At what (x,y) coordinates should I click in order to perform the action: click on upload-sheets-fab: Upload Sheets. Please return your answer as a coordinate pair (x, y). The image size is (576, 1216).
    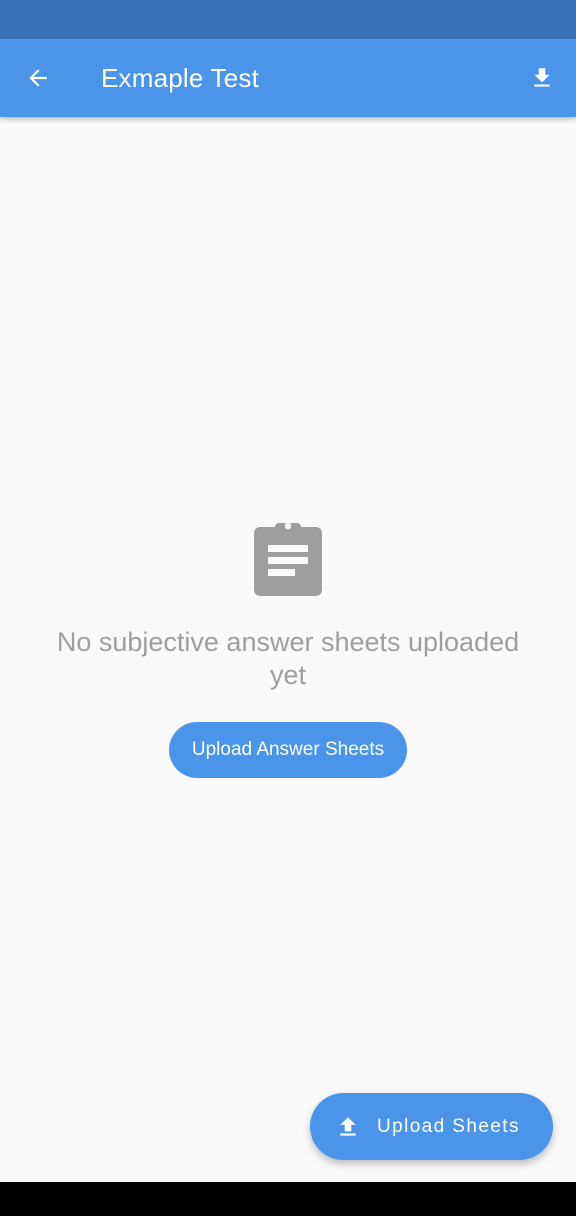
    Looking at the image, I should click on (431, 1126).